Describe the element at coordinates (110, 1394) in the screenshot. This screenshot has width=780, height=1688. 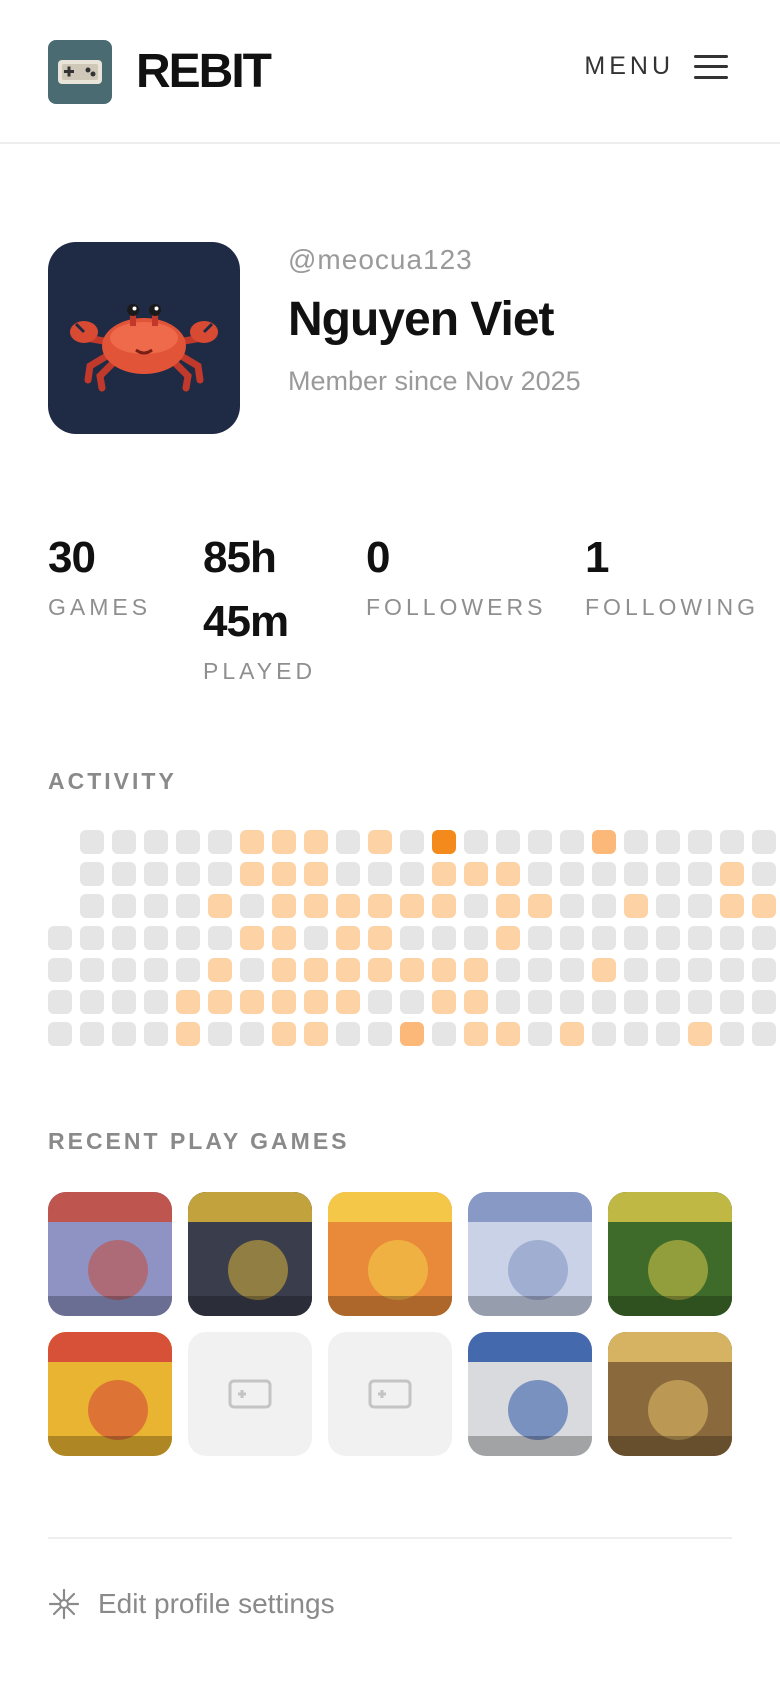
I see `game-kirby-super-star` at that location.